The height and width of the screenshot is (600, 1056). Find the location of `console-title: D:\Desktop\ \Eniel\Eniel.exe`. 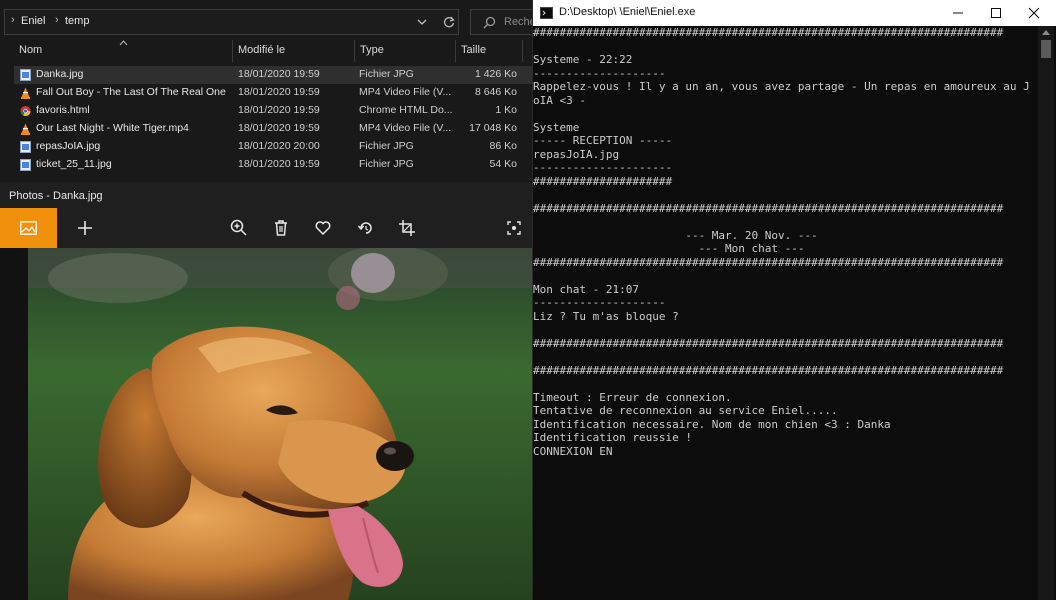

console-title: D:\Desktop\ \Eniel\Eniel.exe is located at coordinates (627, 12).